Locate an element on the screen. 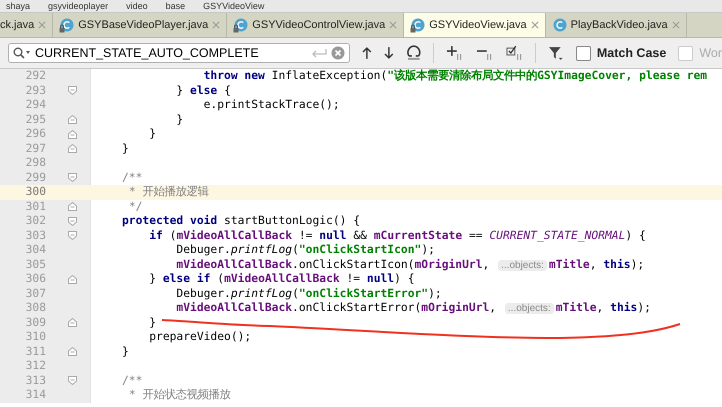  code-comment: */ is located at coordinates (135, 206).